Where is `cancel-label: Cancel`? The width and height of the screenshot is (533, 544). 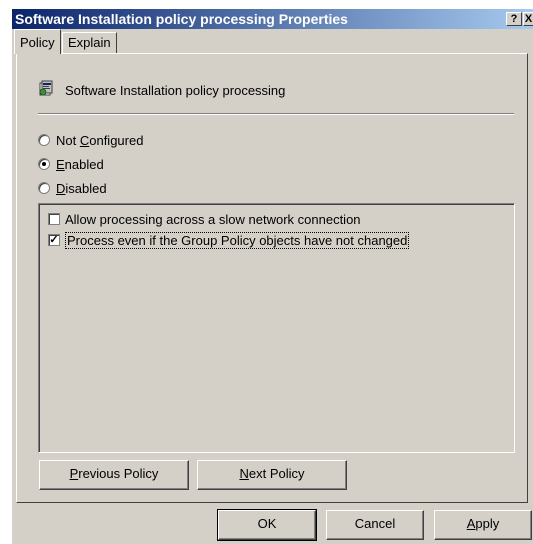 cancel-label: Cancel is located at coordinates (375, 523).